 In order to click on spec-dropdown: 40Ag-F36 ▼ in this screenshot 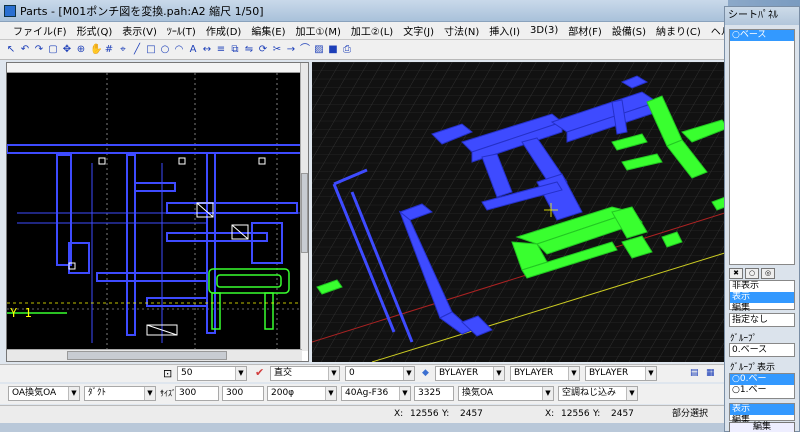, I will do `click(376, 393)`.